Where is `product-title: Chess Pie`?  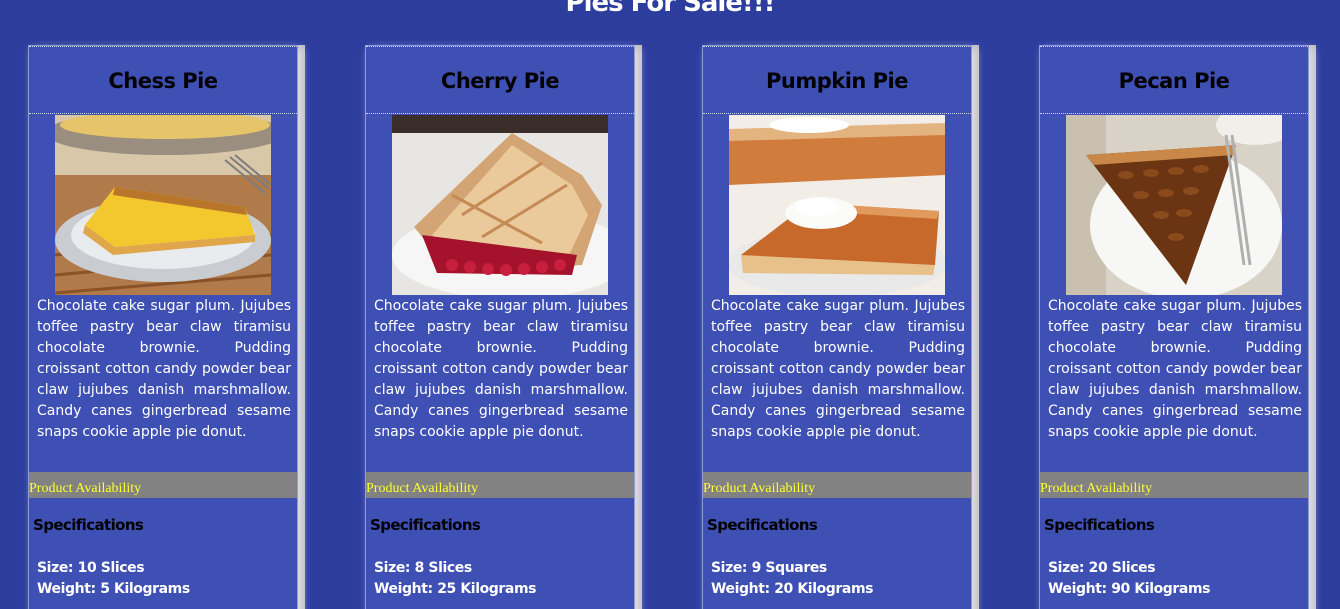
product-title: Chess Pie is located at coordinates (163, 81).